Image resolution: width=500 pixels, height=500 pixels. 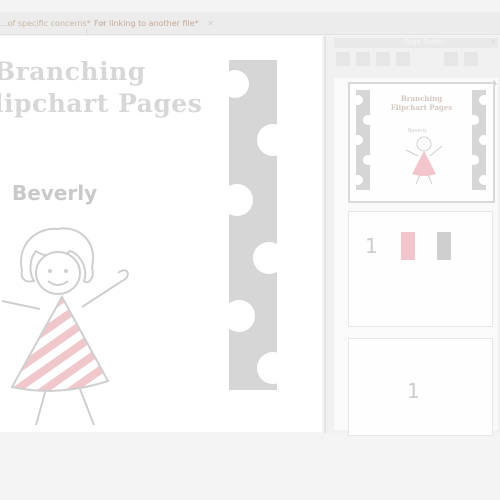 I want to click on panel-toolbar, so click(x=416, y=61).